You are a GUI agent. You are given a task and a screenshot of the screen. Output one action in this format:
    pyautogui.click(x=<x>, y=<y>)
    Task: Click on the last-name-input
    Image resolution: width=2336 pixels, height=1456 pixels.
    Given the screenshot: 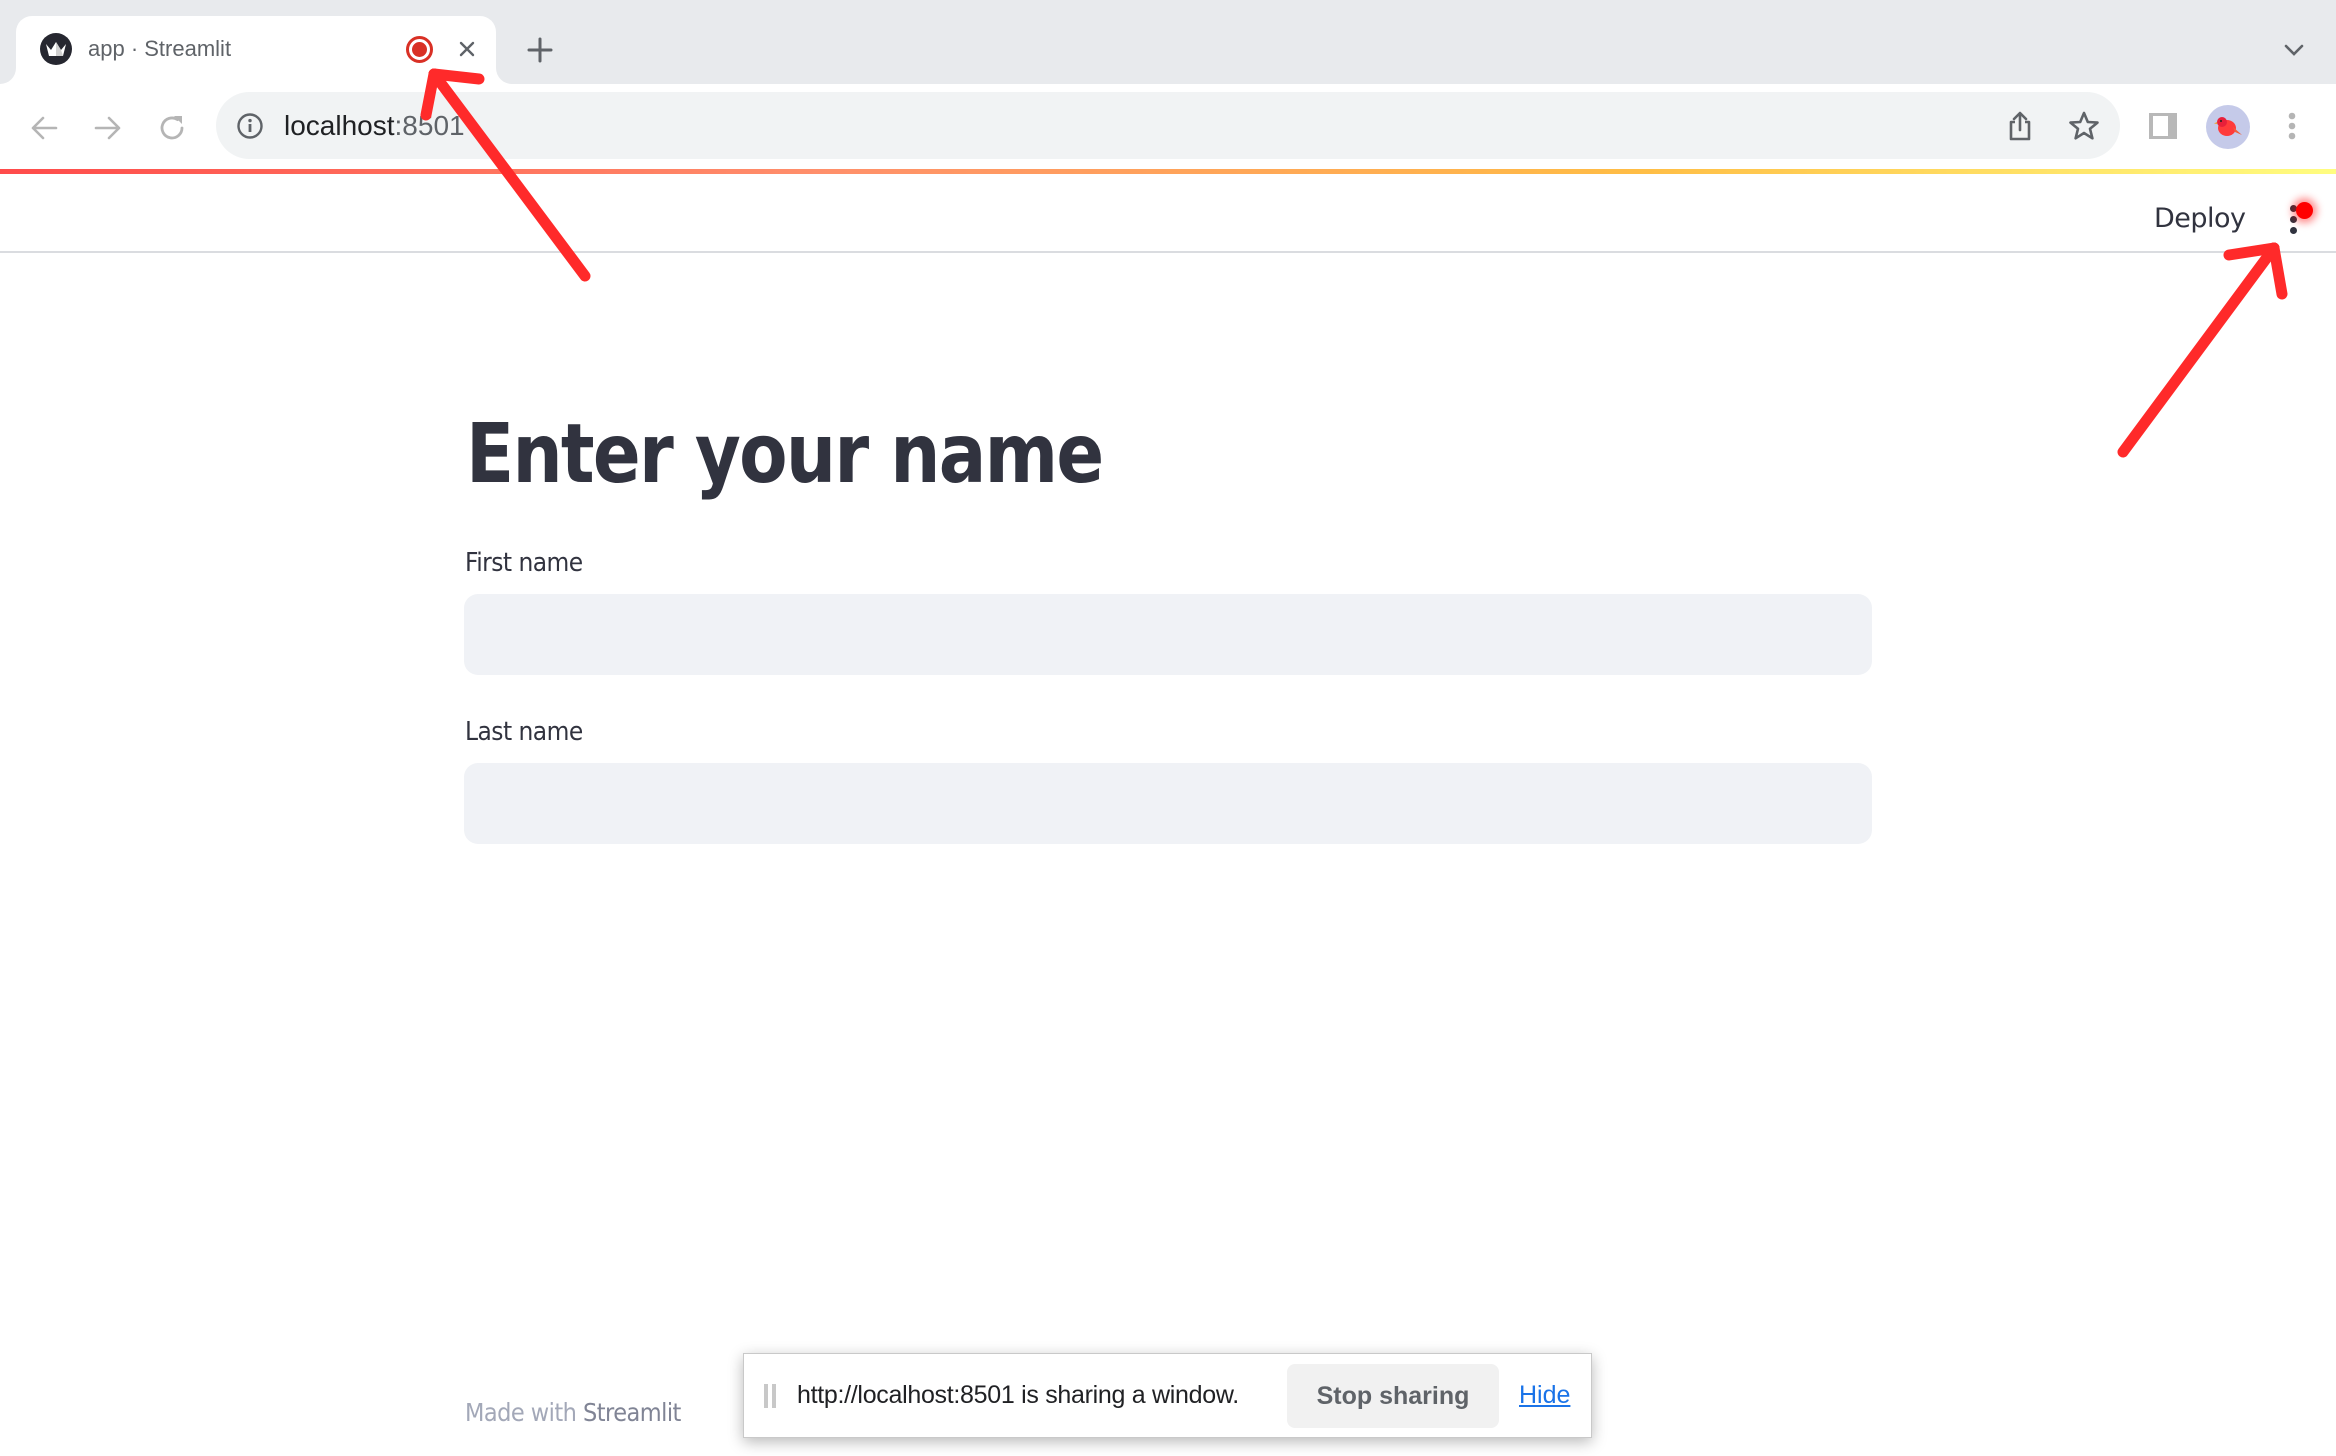 What is the action you would take?
    pyautogui.click(x=1168, y=803)
    